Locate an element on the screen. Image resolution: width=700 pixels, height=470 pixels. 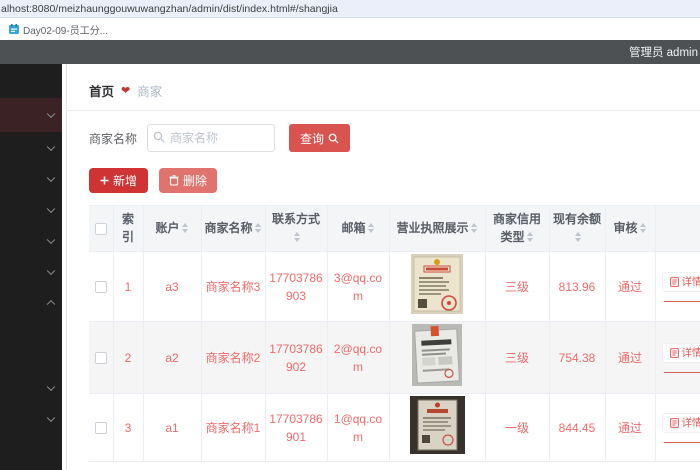
plus-icon is located at coordinates (104, 180).